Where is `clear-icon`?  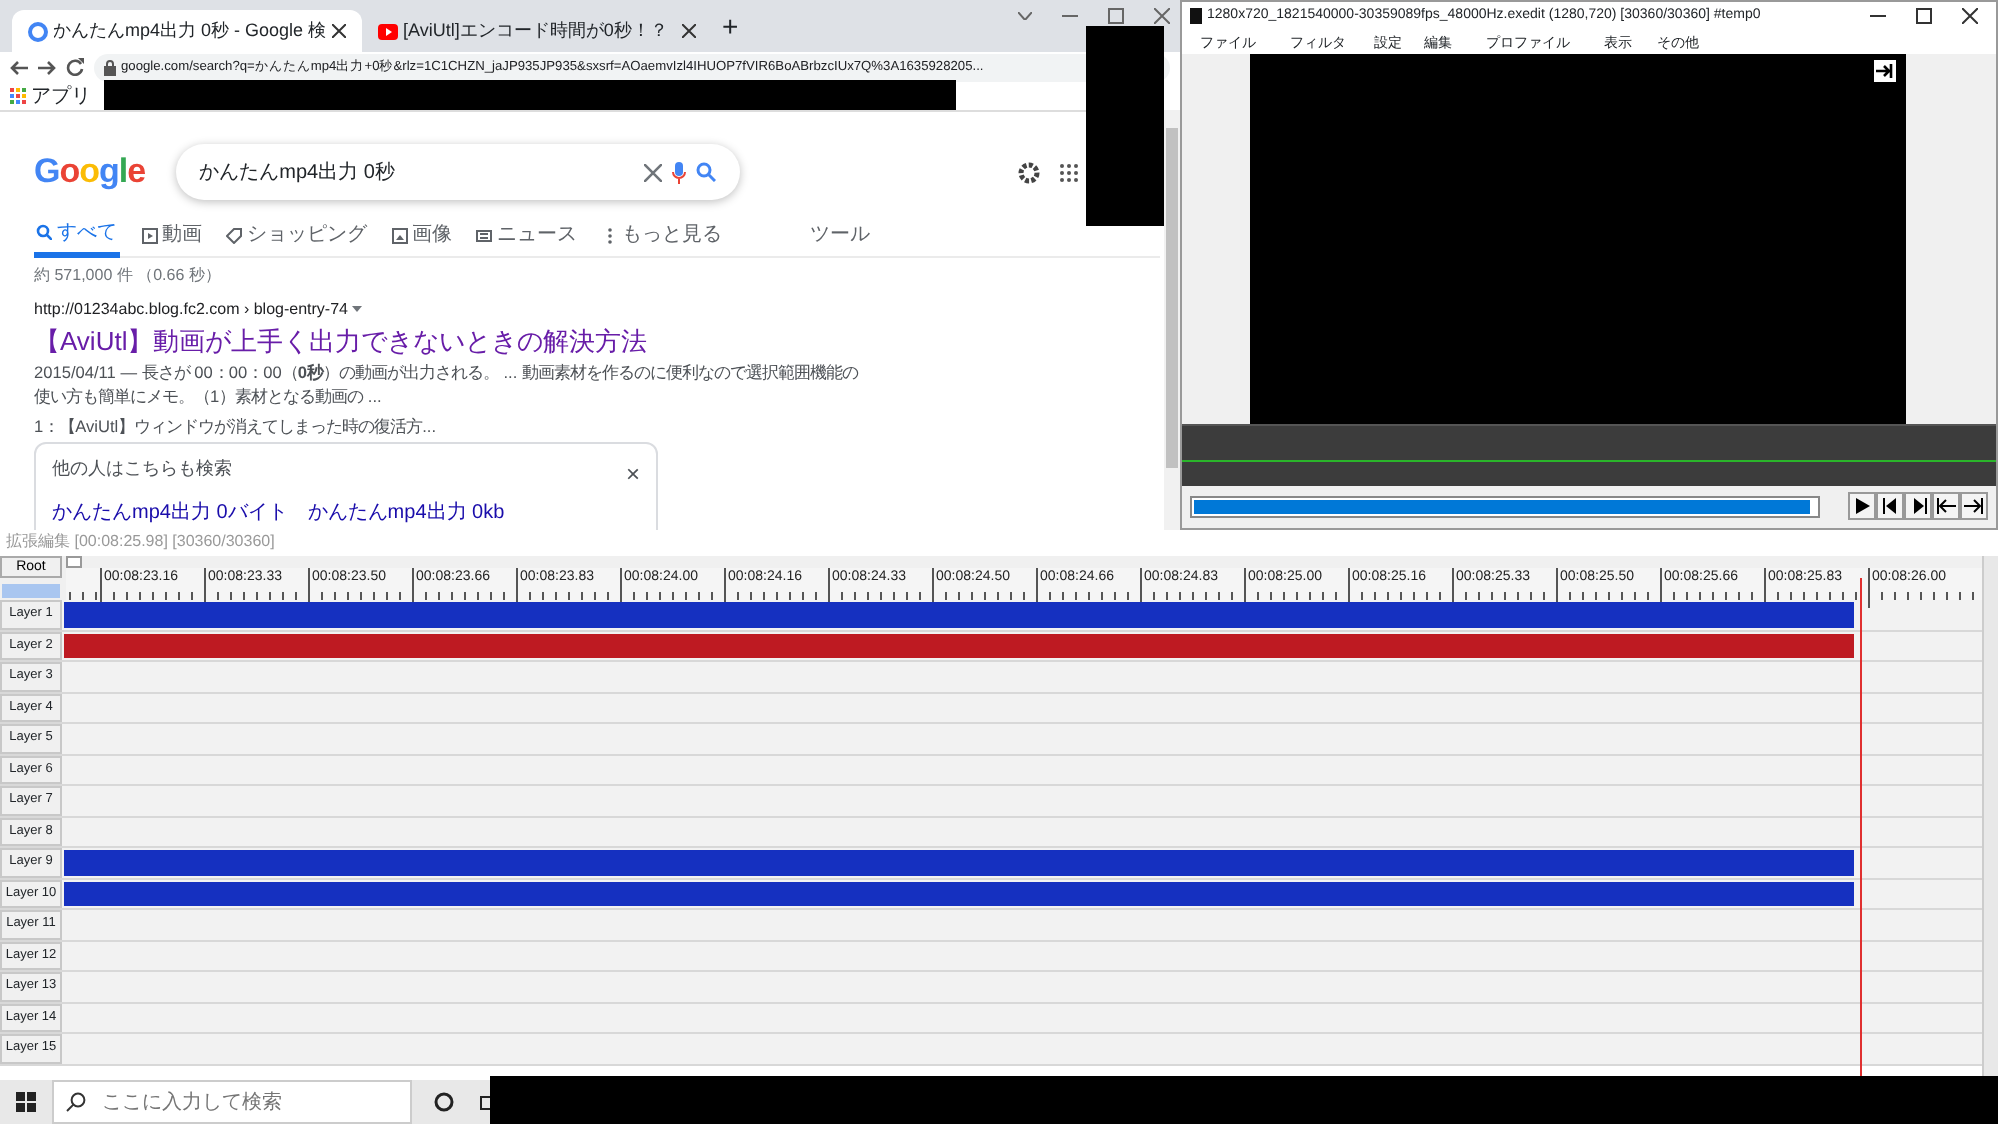
clear-icon is located at coordinates (652, 172).